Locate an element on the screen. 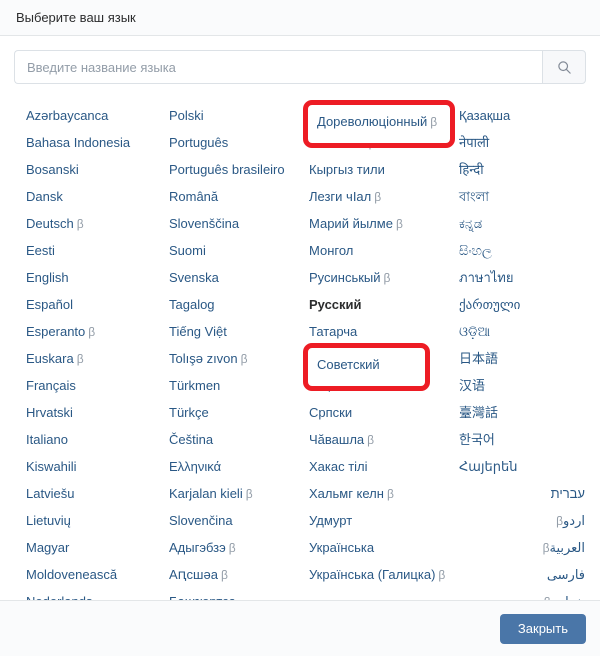 The image size is (600, 656). language-option-label: Монгол is located at coordinates (331, 250).